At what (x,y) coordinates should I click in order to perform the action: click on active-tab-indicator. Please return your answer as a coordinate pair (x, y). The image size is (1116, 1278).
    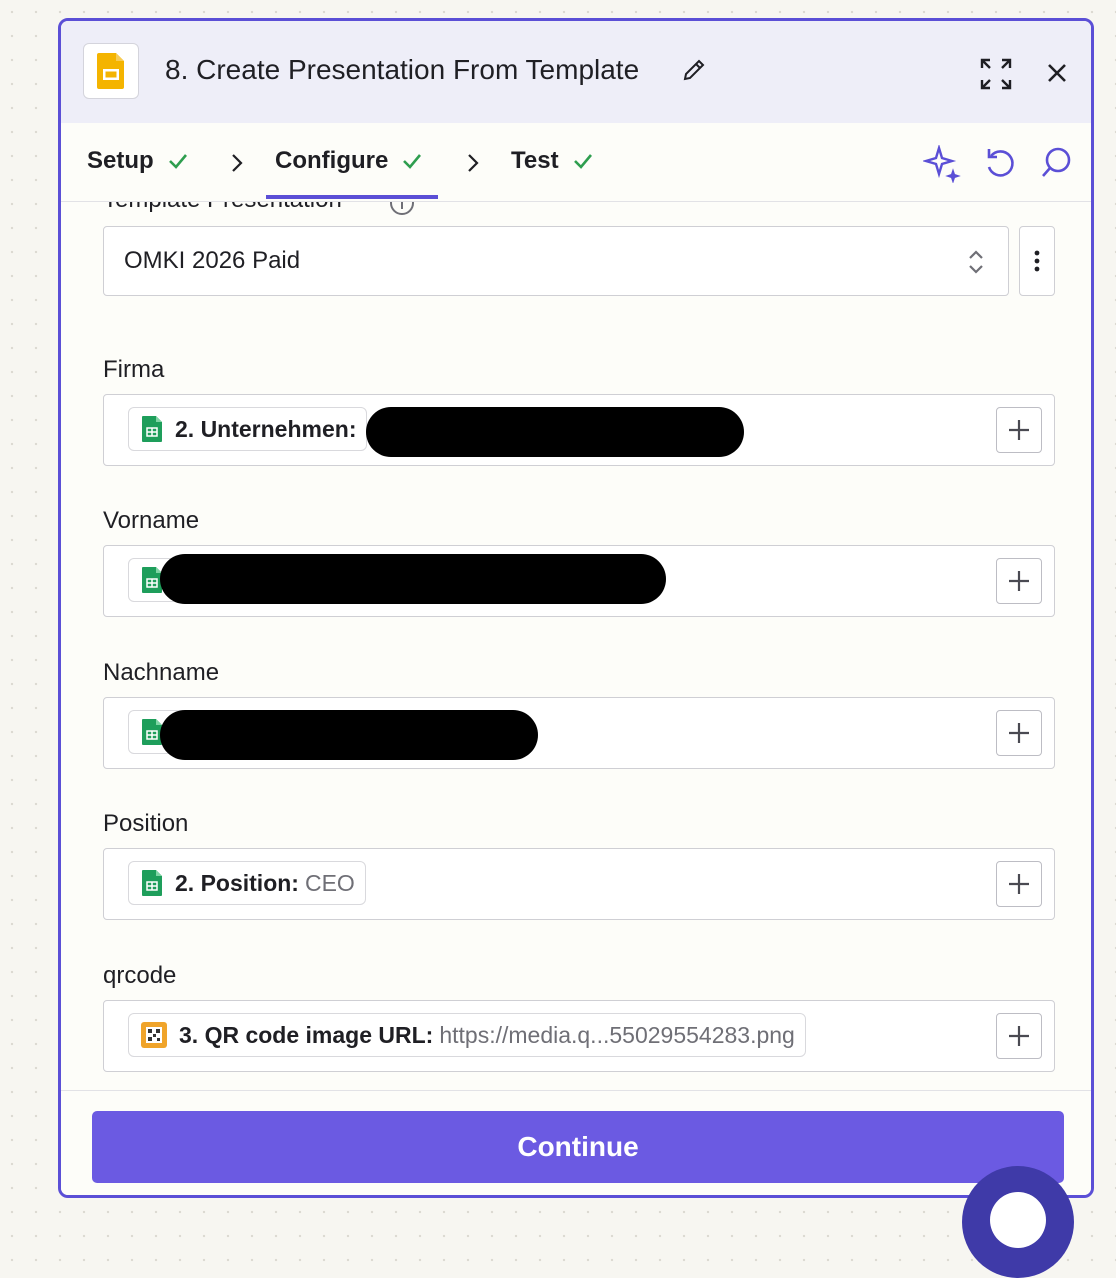
    Looking at the image, I should click on (352, 197).